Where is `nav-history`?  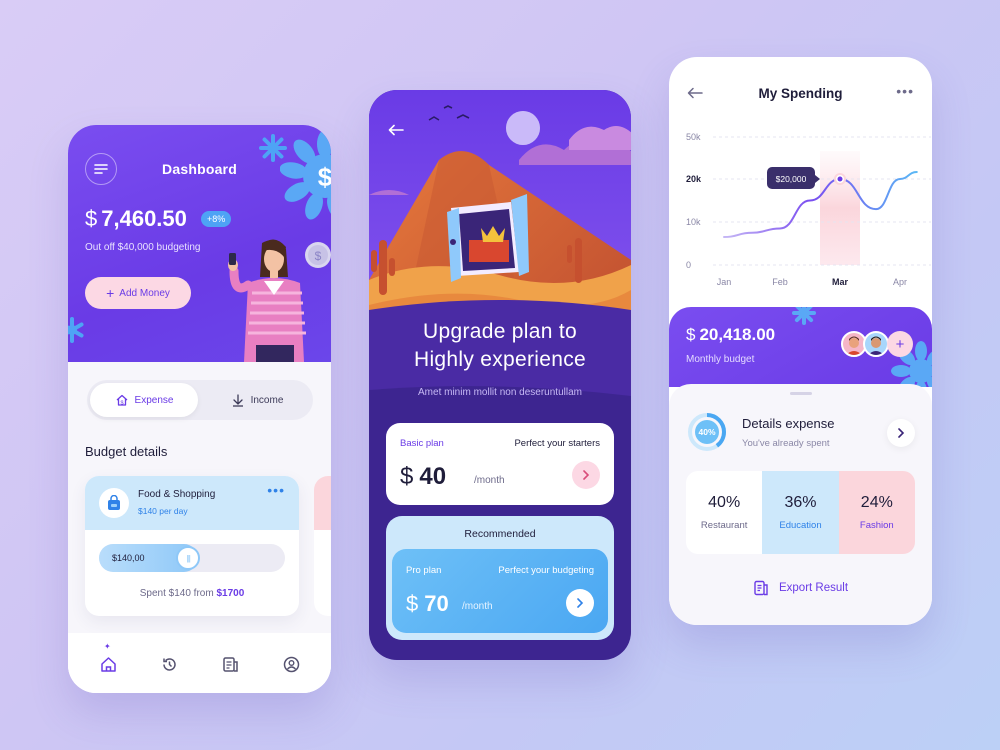
nav-history is located at coordinates (169, 664).